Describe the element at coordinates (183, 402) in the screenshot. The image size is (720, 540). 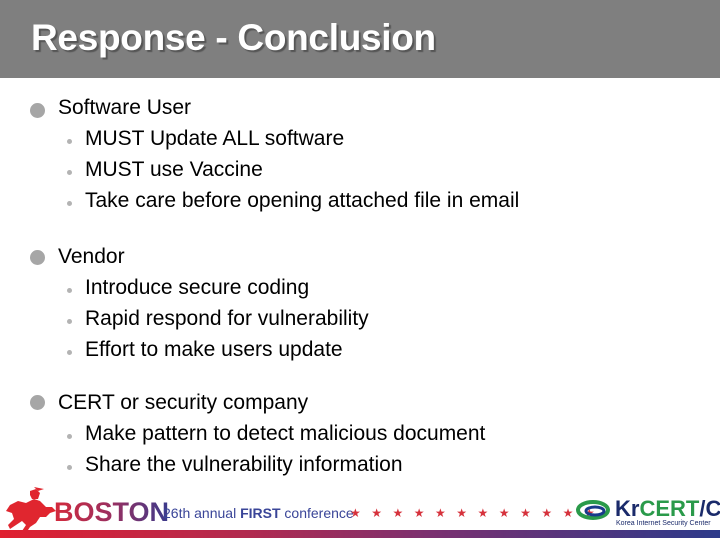
I see `section-heading: CERT or security company` at that location.